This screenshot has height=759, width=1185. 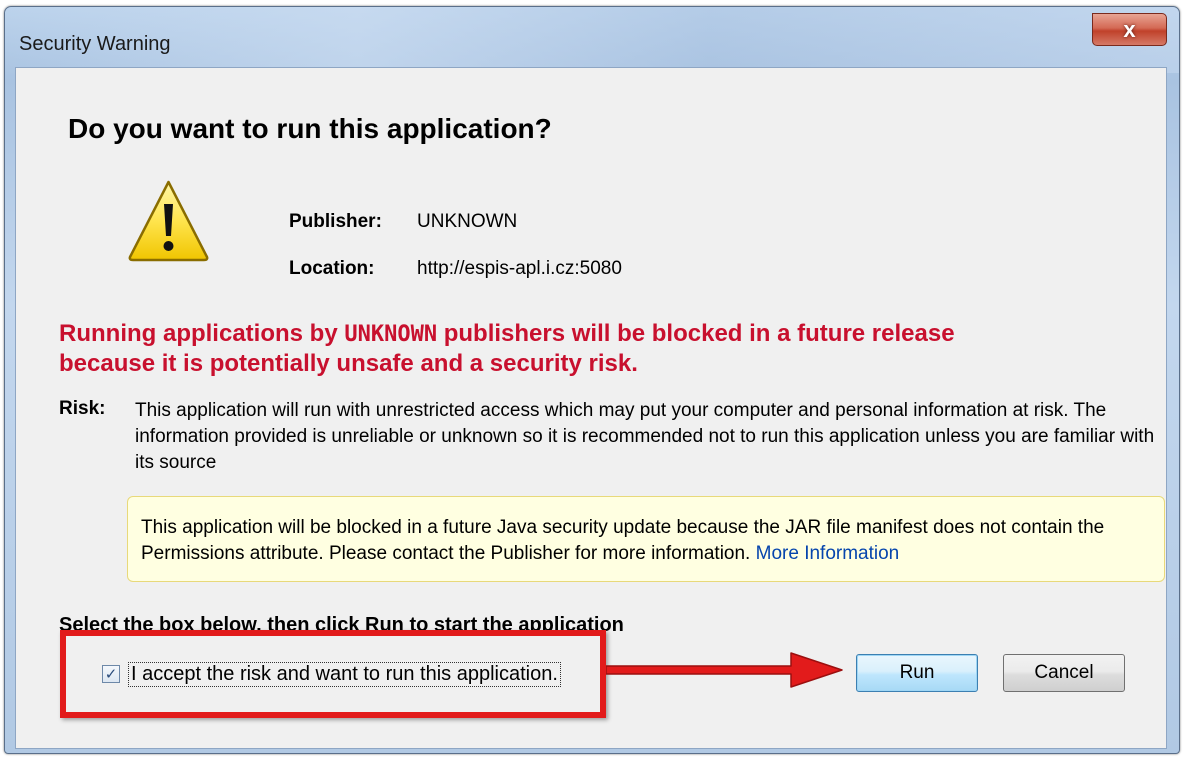 What do you see at coordinates (95, 44) in the screenshot?
I see `window-title: Security Warning` at bounding box center [95, 44].